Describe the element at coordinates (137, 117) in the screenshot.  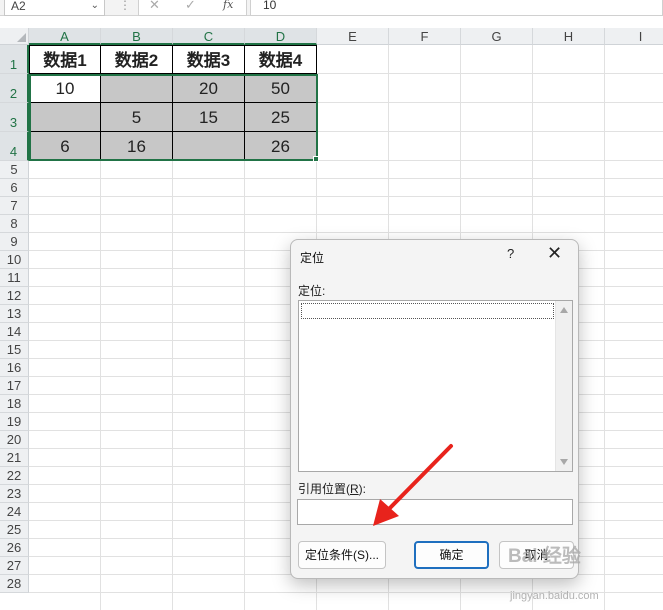
I see `table-cell: 5` at that location.